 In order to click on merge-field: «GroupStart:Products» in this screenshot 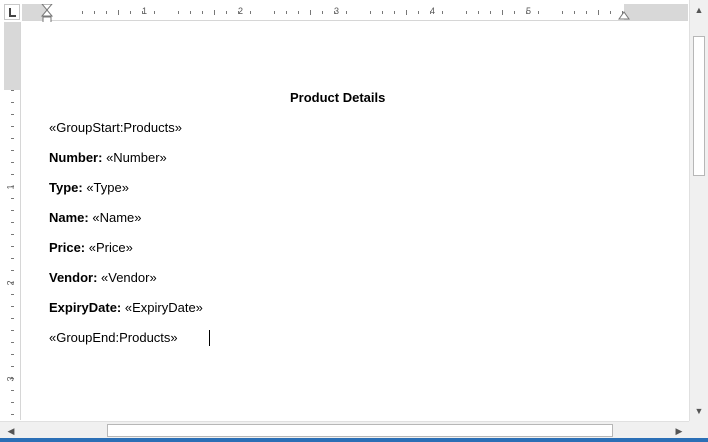, I will do `click(115, 127)`.